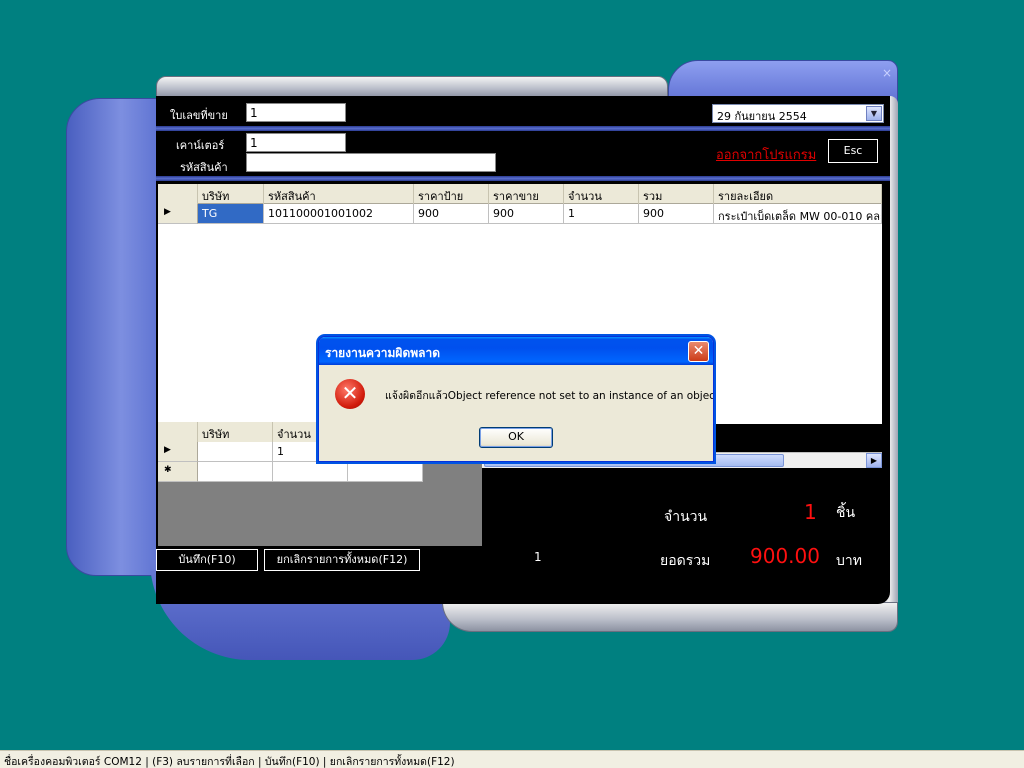 The height and width of the screenshot is (768, 1024). Describe the element at coordinates (116, 337) in the screenshot. I see `skin-left-wing` at that location.